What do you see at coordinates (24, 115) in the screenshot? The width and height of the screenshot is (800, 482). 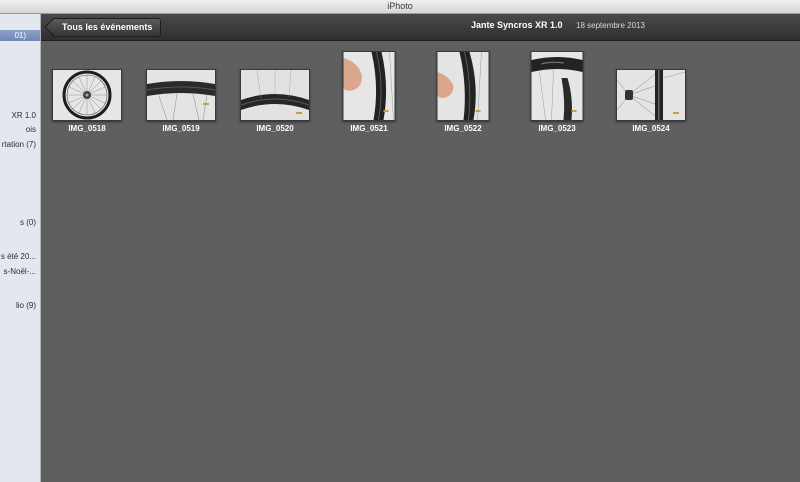 I see `sidebar-item-jante: XR 1.0` at bounding box center [24, 115].